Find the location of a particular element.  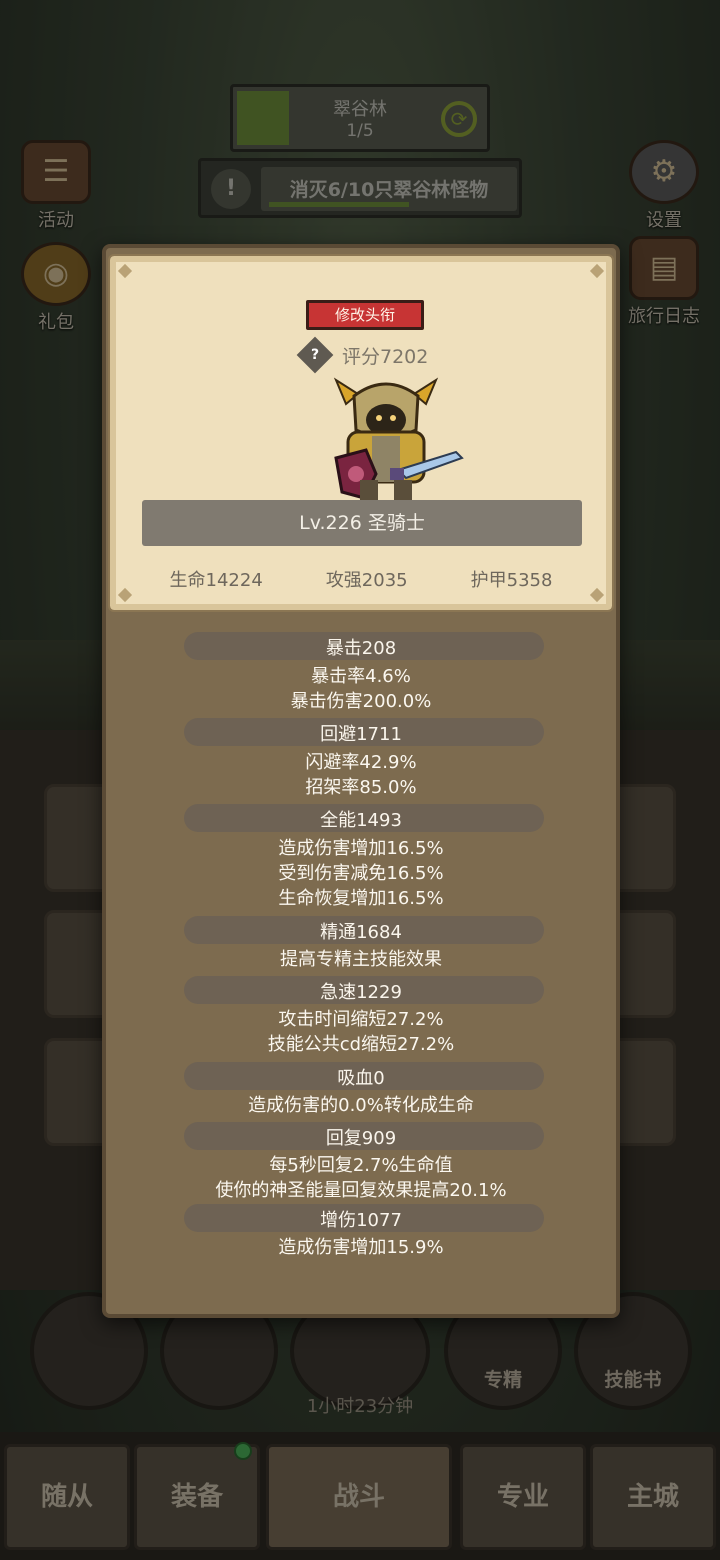

stat-detail: 使你的神圣能量回复效果提高20.1% is located at coordinates (361, 1190).